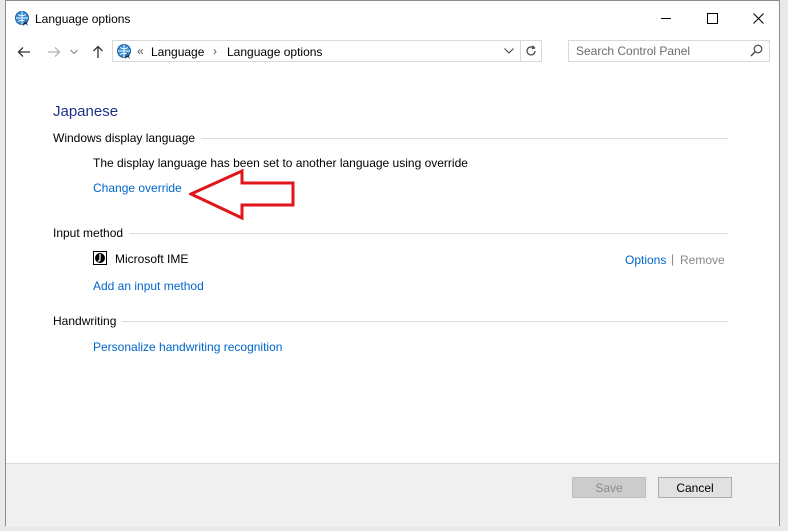 This screenshot has height=531, width=788. I want to click on dialog-footer: Save Cancel, so click(392, 495).